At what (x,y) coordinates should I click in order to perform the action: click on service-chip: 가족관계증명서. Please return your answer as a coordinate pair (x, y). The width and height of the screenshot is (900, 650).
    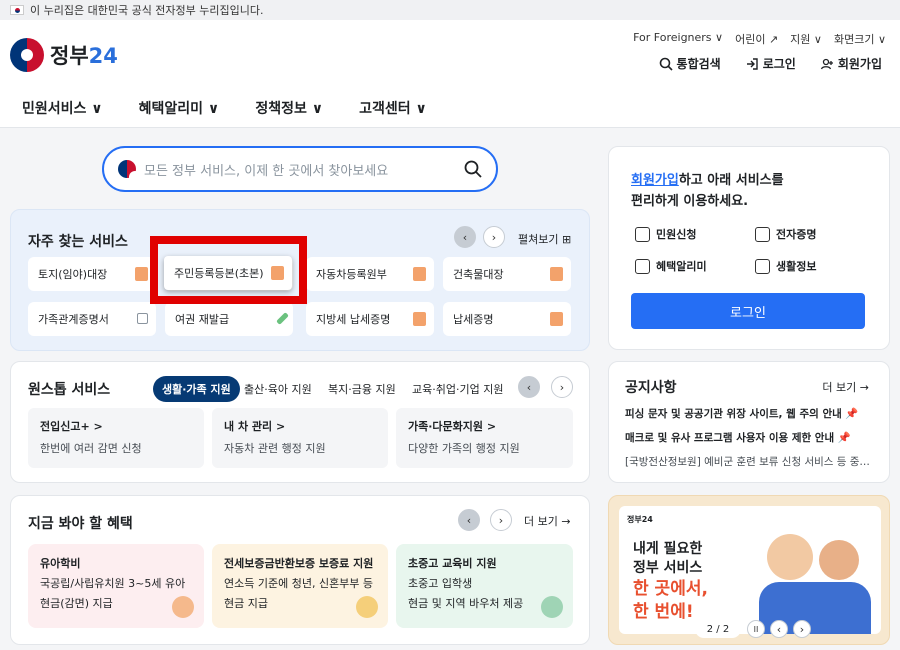
    Looking at the image, I should click on (92, 319).